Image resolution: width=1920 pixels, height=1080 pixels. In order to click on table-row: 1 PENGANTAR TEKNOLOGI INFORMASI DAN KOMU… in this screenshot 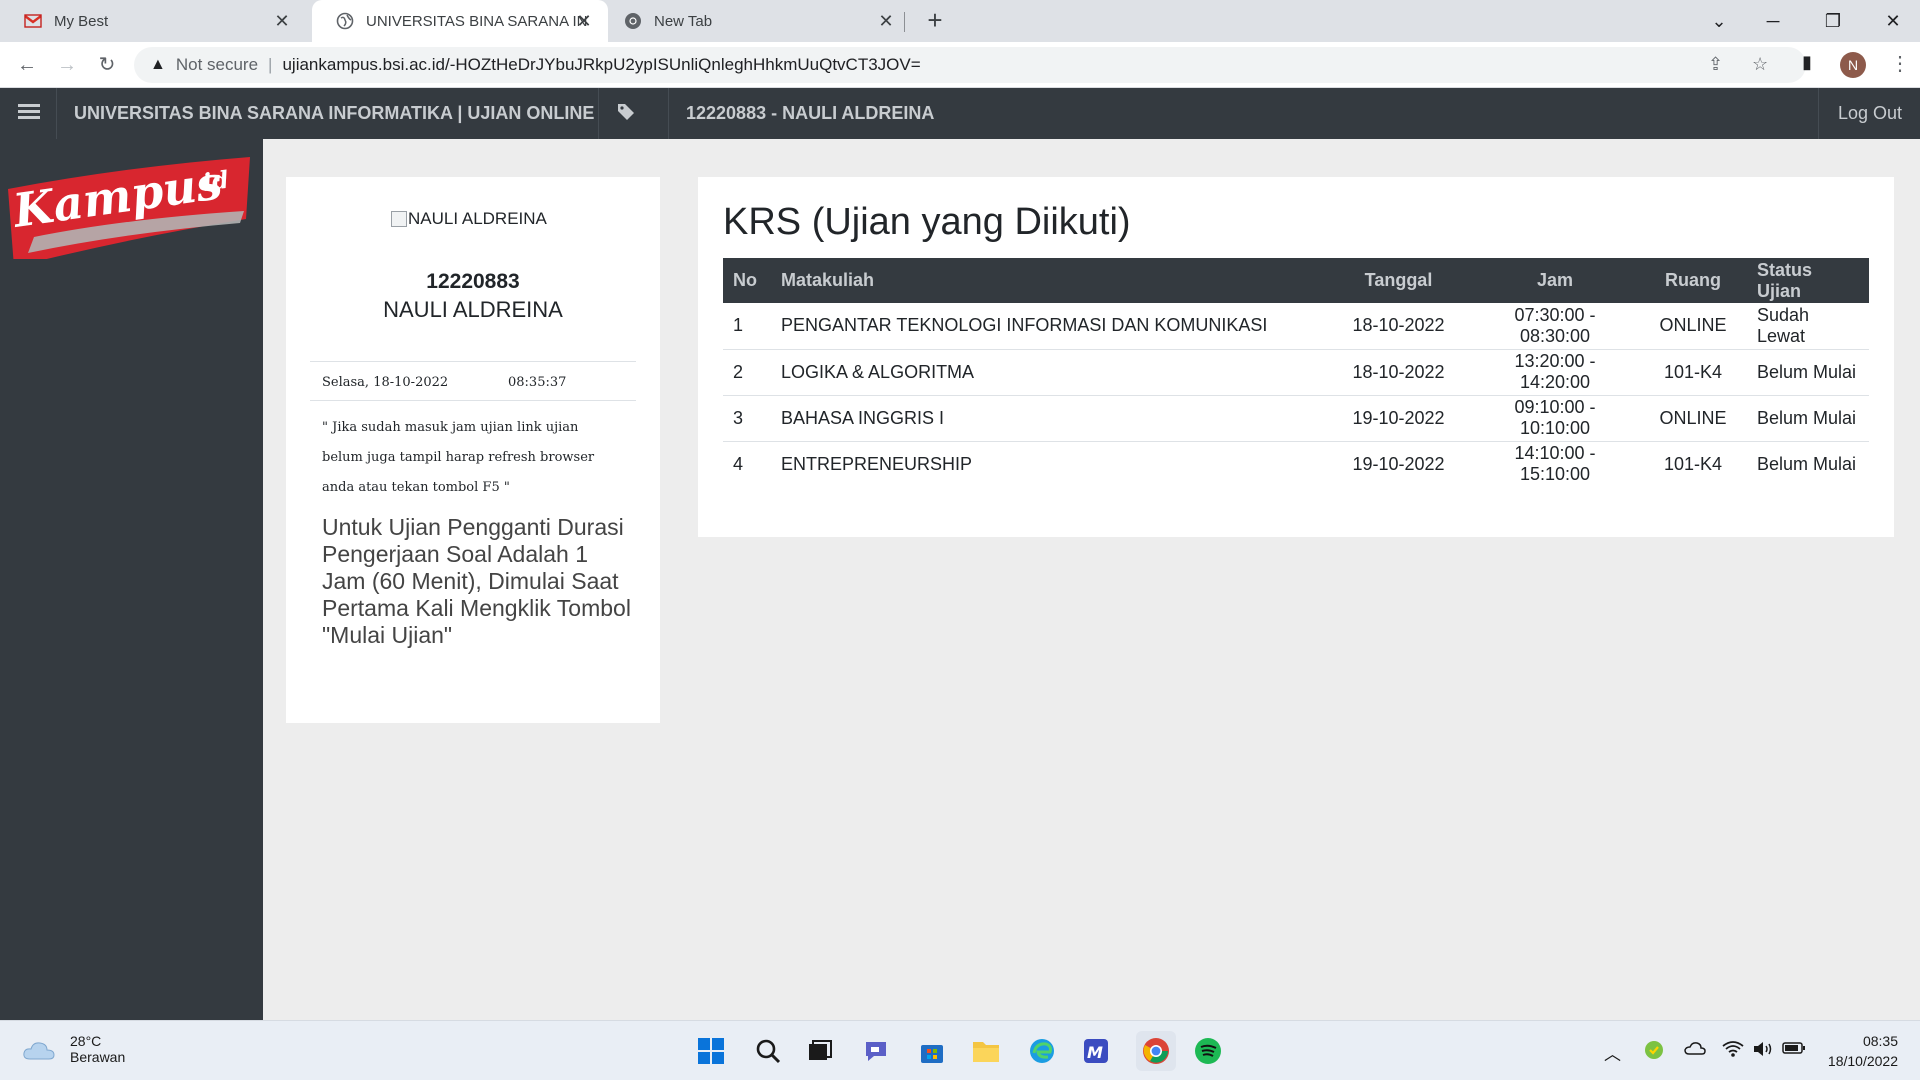, I will do `click(1296, 326)`.